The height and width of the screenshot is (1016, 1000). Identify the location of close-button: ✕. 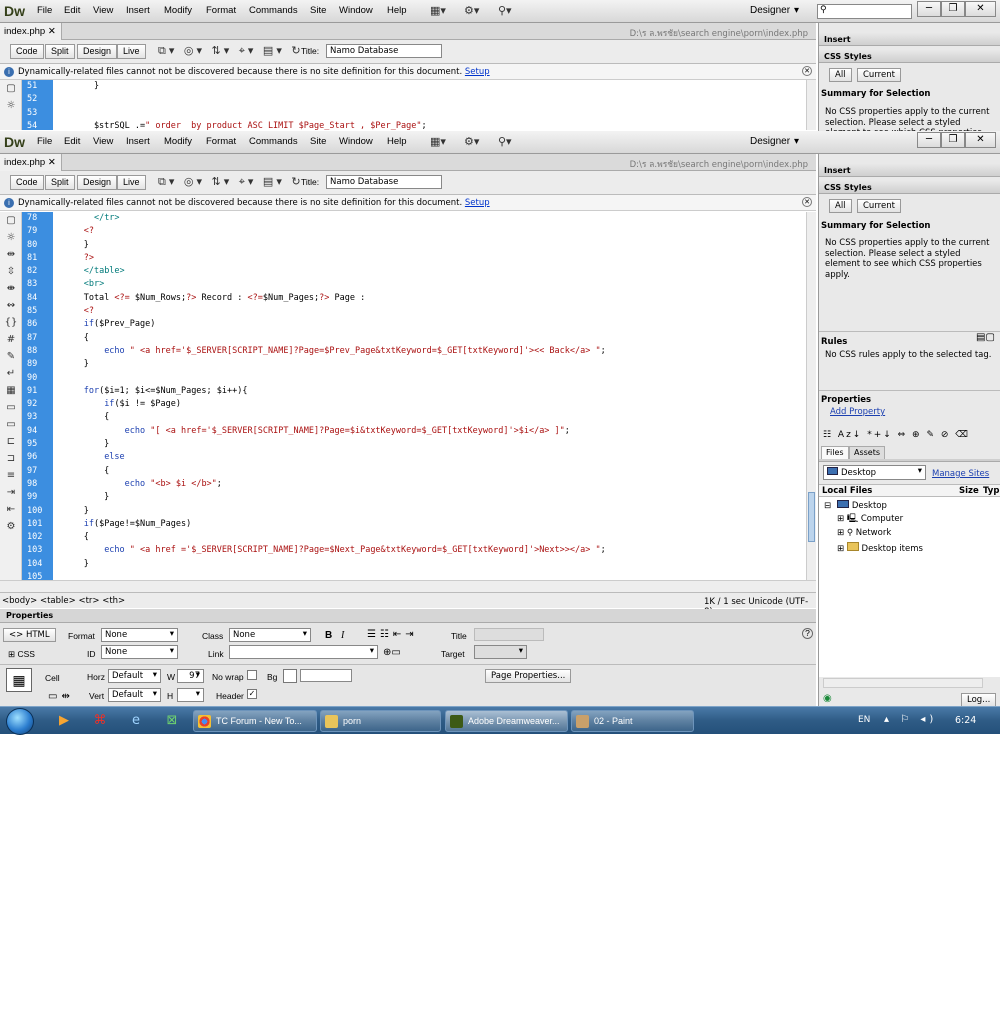
(980, 9).